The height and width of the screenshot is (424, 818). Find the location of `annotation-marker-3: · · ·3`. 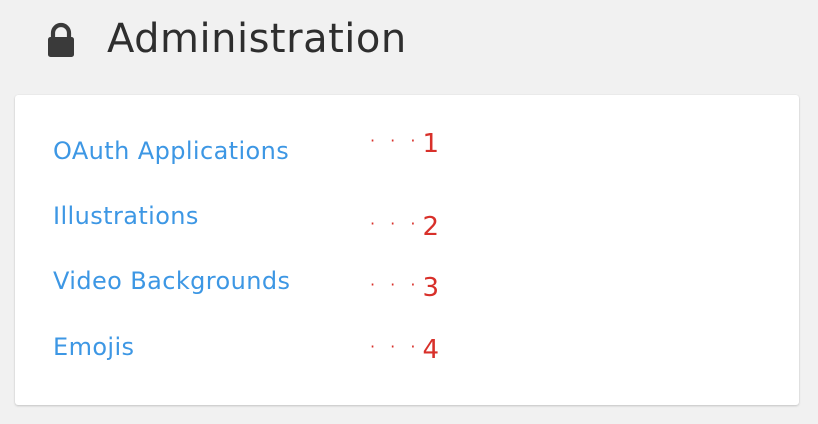

annotation-marker-3: · · ·3 is located at coordinates (404, 289).